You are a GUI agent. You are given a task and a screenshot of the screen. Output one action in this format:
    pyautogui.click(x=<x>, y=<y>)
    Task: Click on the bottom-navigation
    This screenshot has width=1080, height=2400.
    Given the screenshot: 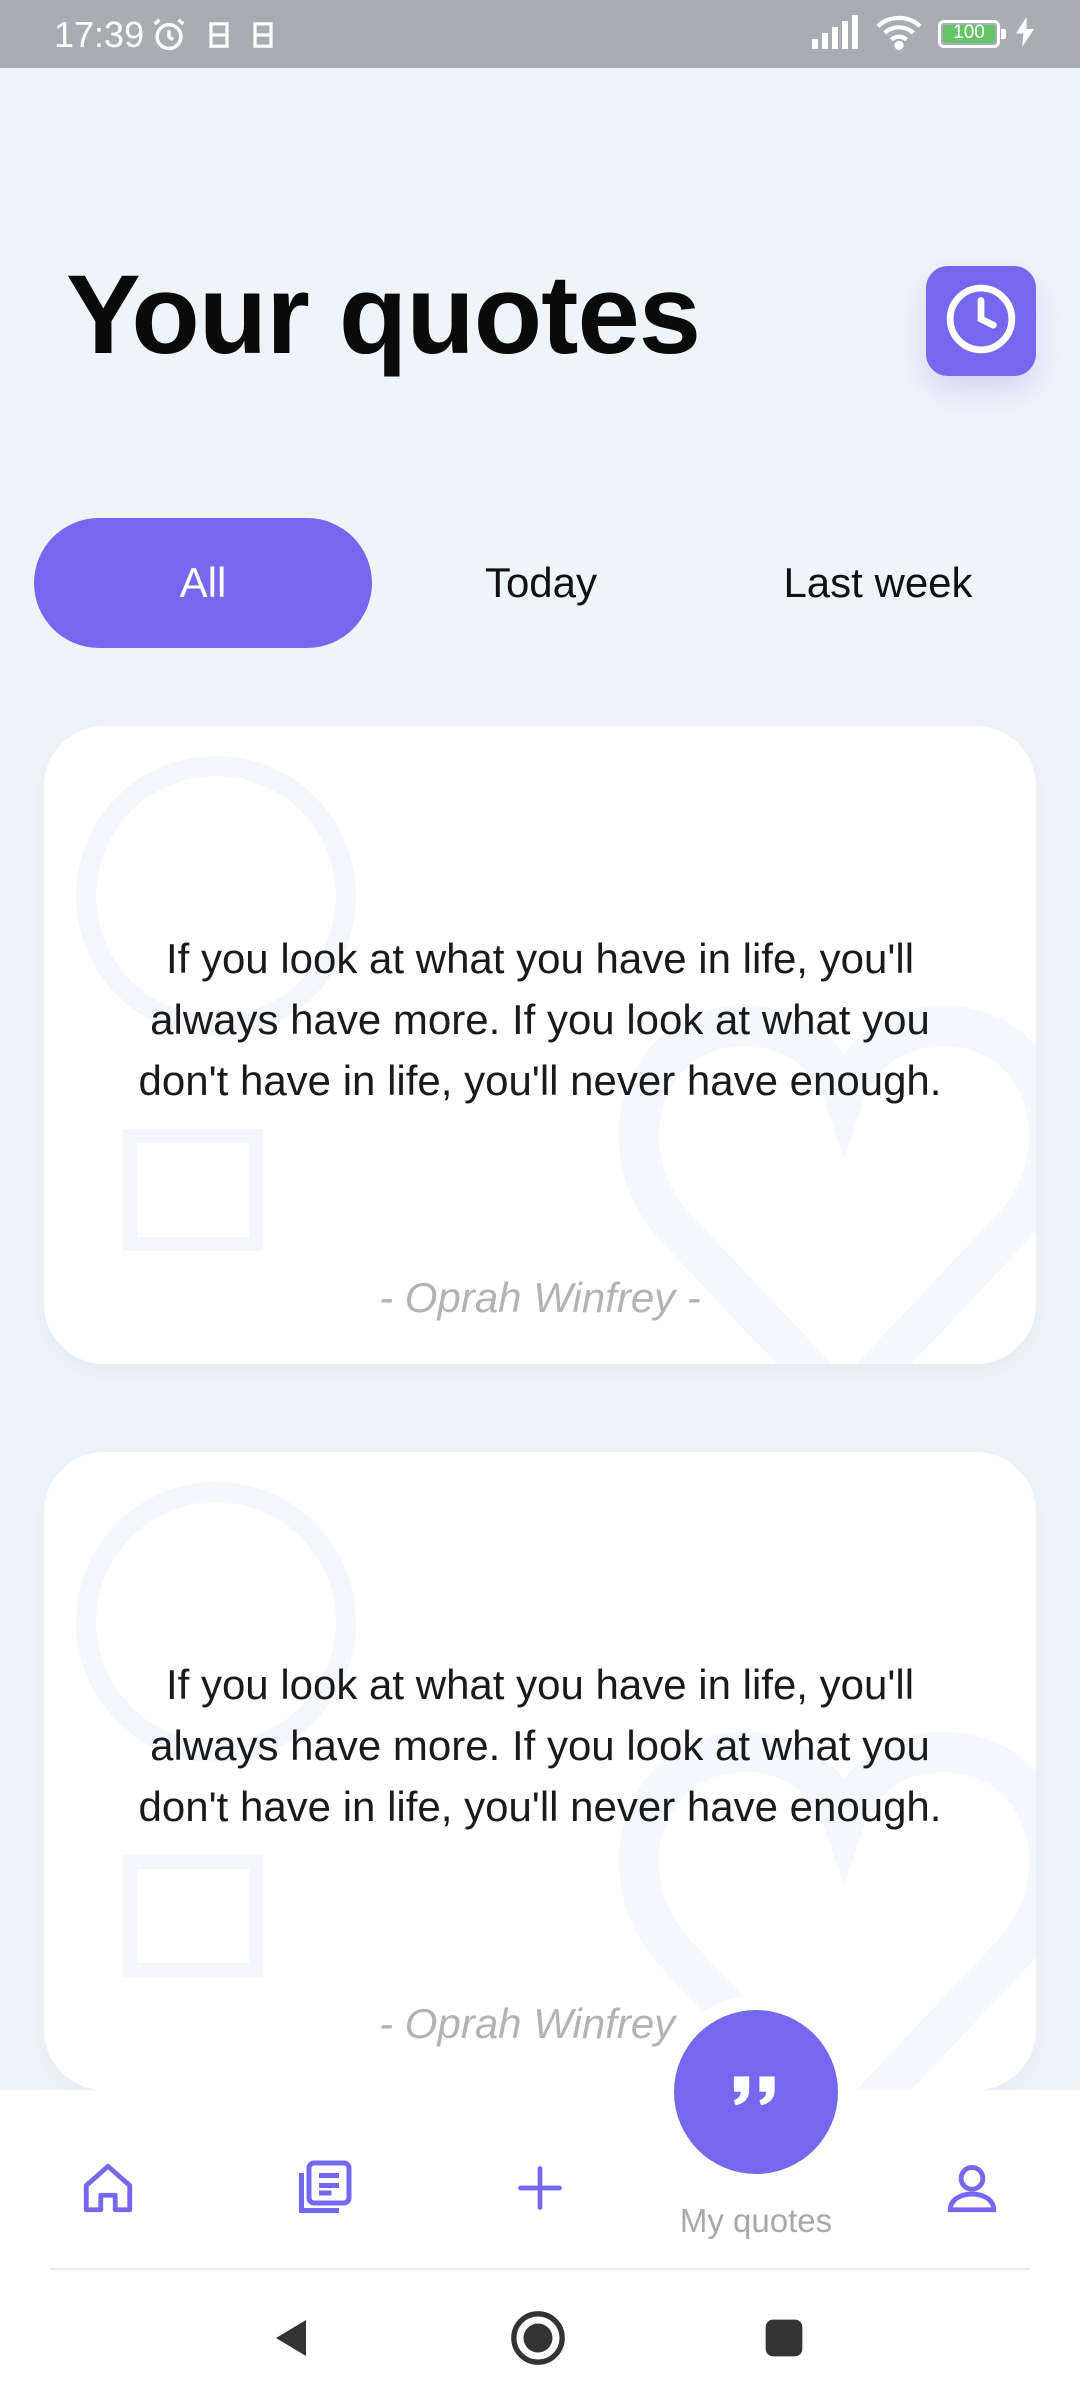 What is the action you would take?
    pyautogui.click(x=540, y=2180)
    